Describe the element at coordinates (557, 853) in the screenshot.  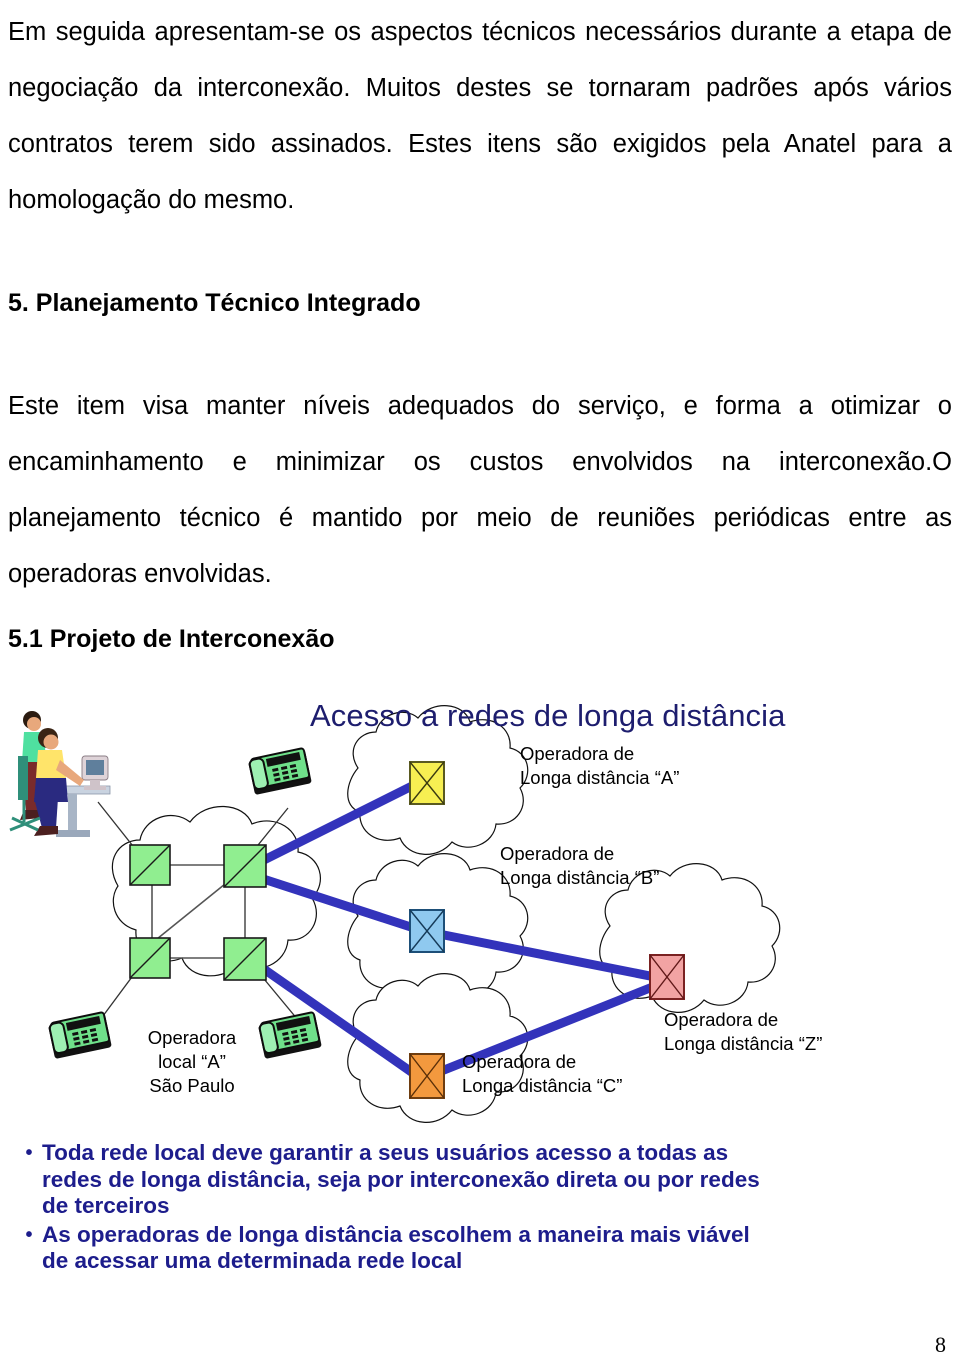
I see `label-ld-b-line1: Operadora de` at that location.